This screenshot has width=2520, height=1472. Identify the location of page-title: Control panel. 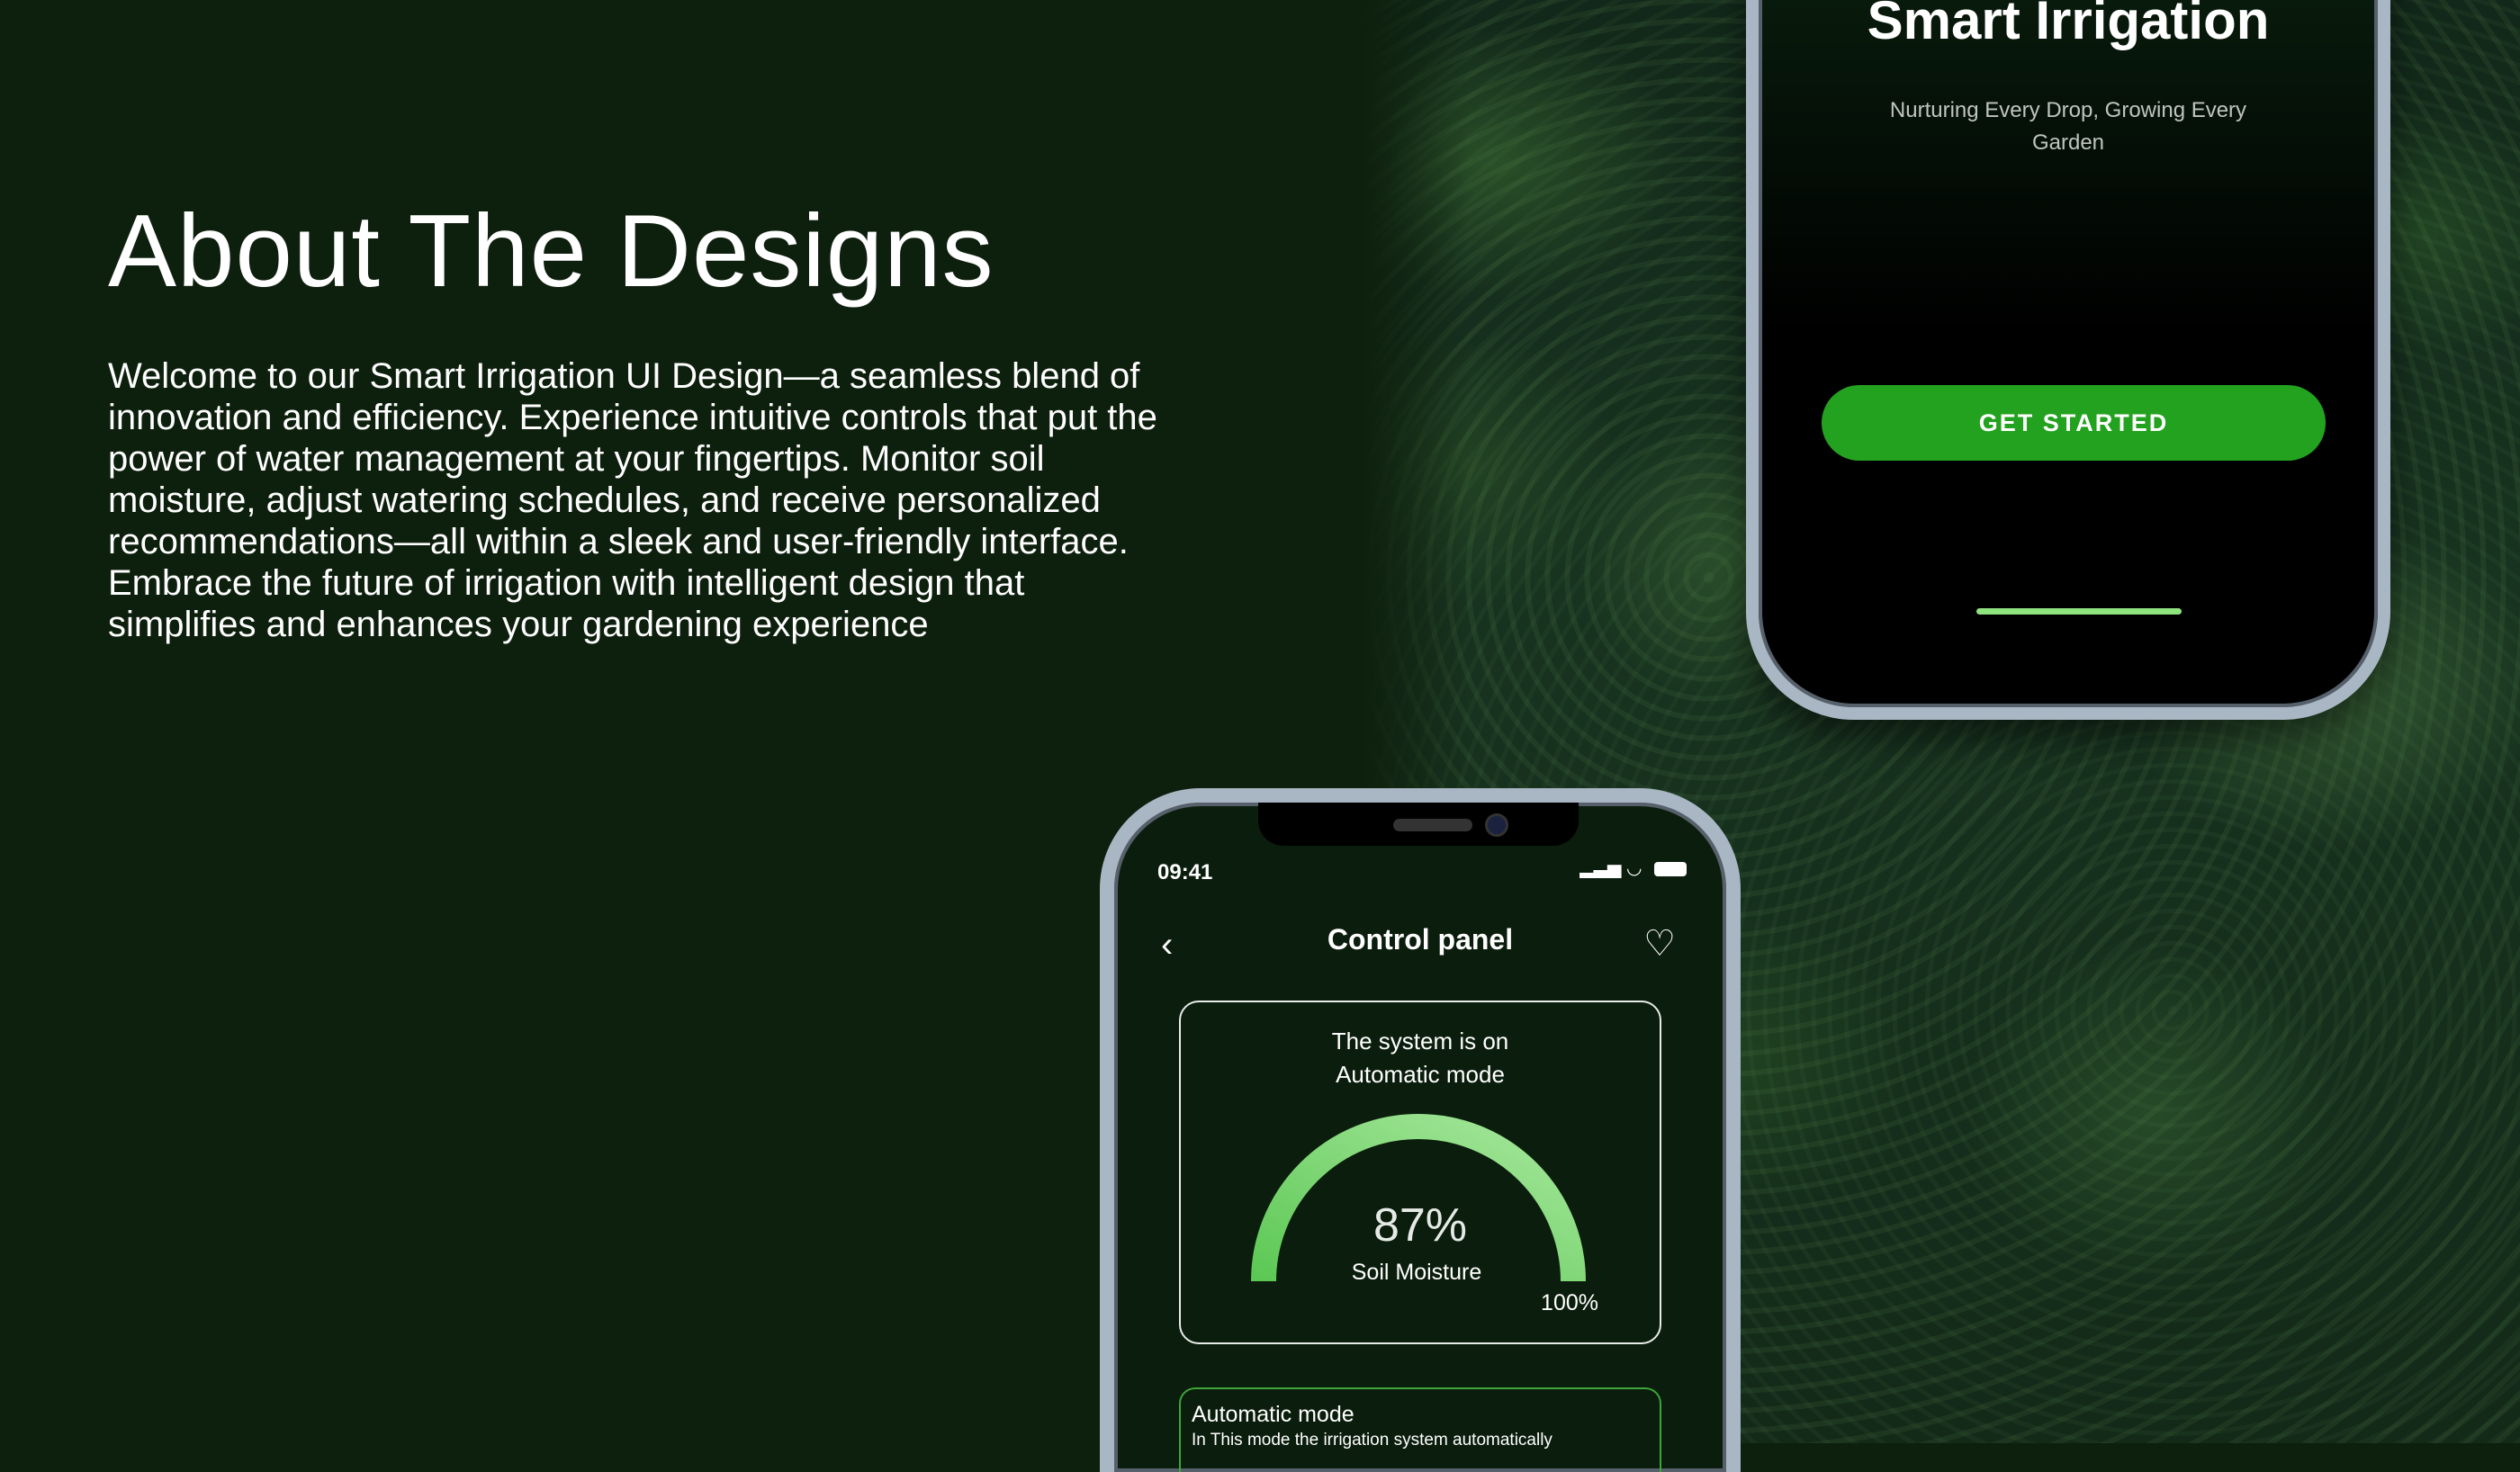
(1421, 940).